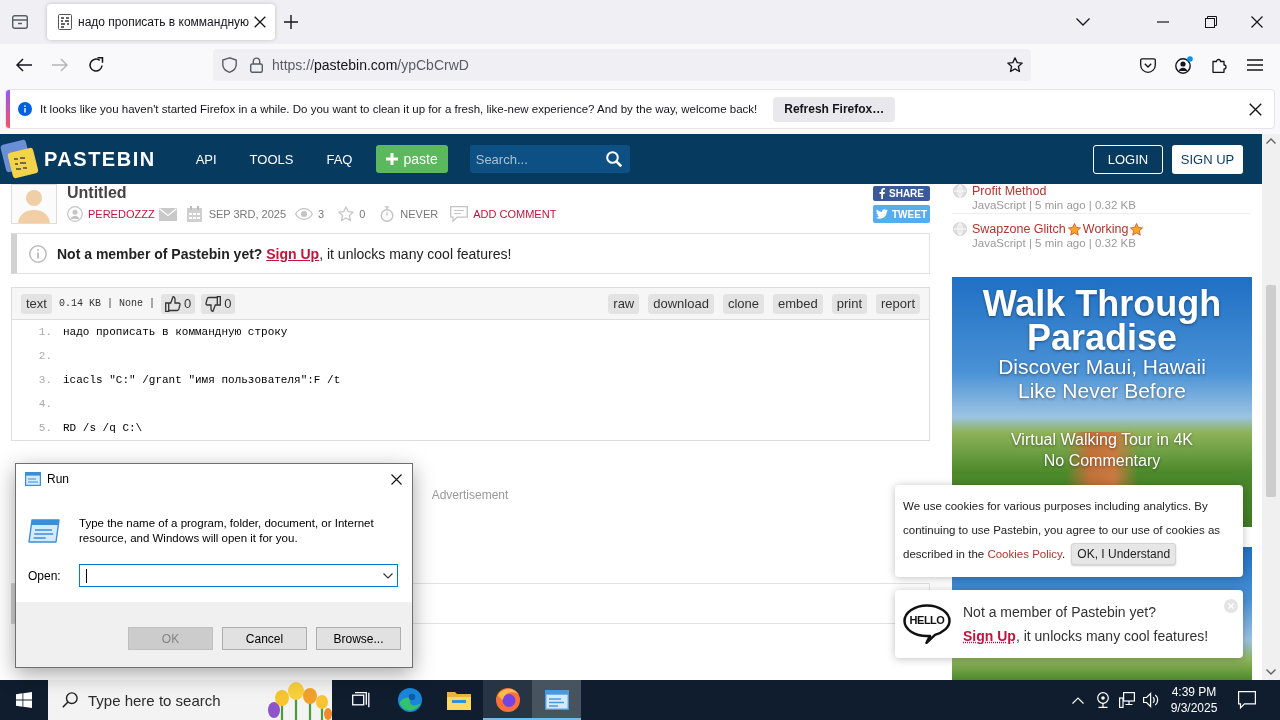 The image size is (1280, 720). I want to click on add-comment-link: ADD COMMENT, so click(515, 214).